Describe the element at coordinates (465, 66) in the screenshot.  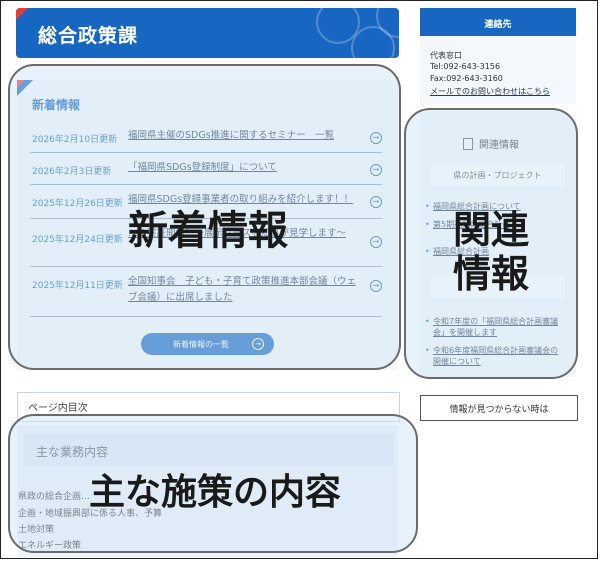
I see `contact-tel: Tel:092-643-3156` at that location.